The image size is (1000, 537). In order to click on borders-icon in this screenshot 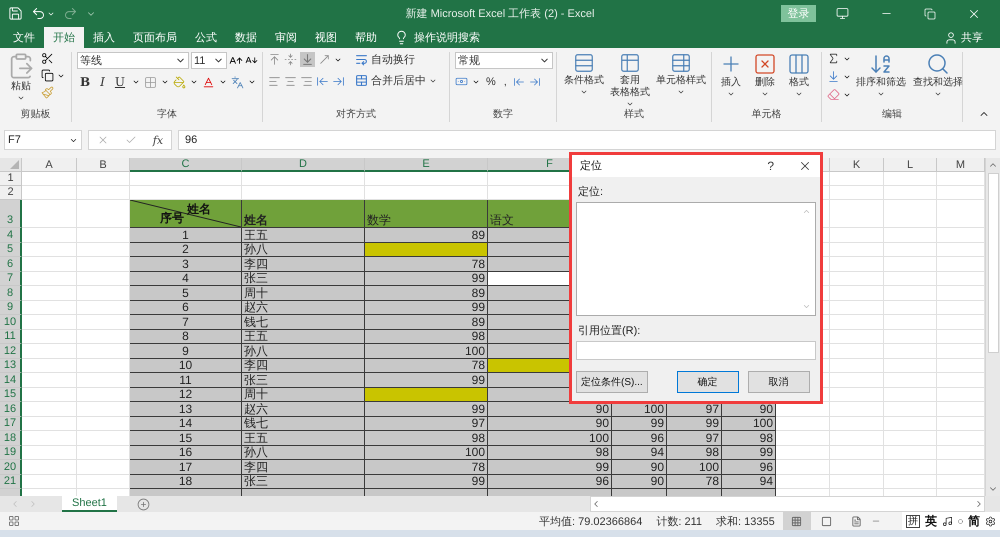, I will do `click(151, 82)`.